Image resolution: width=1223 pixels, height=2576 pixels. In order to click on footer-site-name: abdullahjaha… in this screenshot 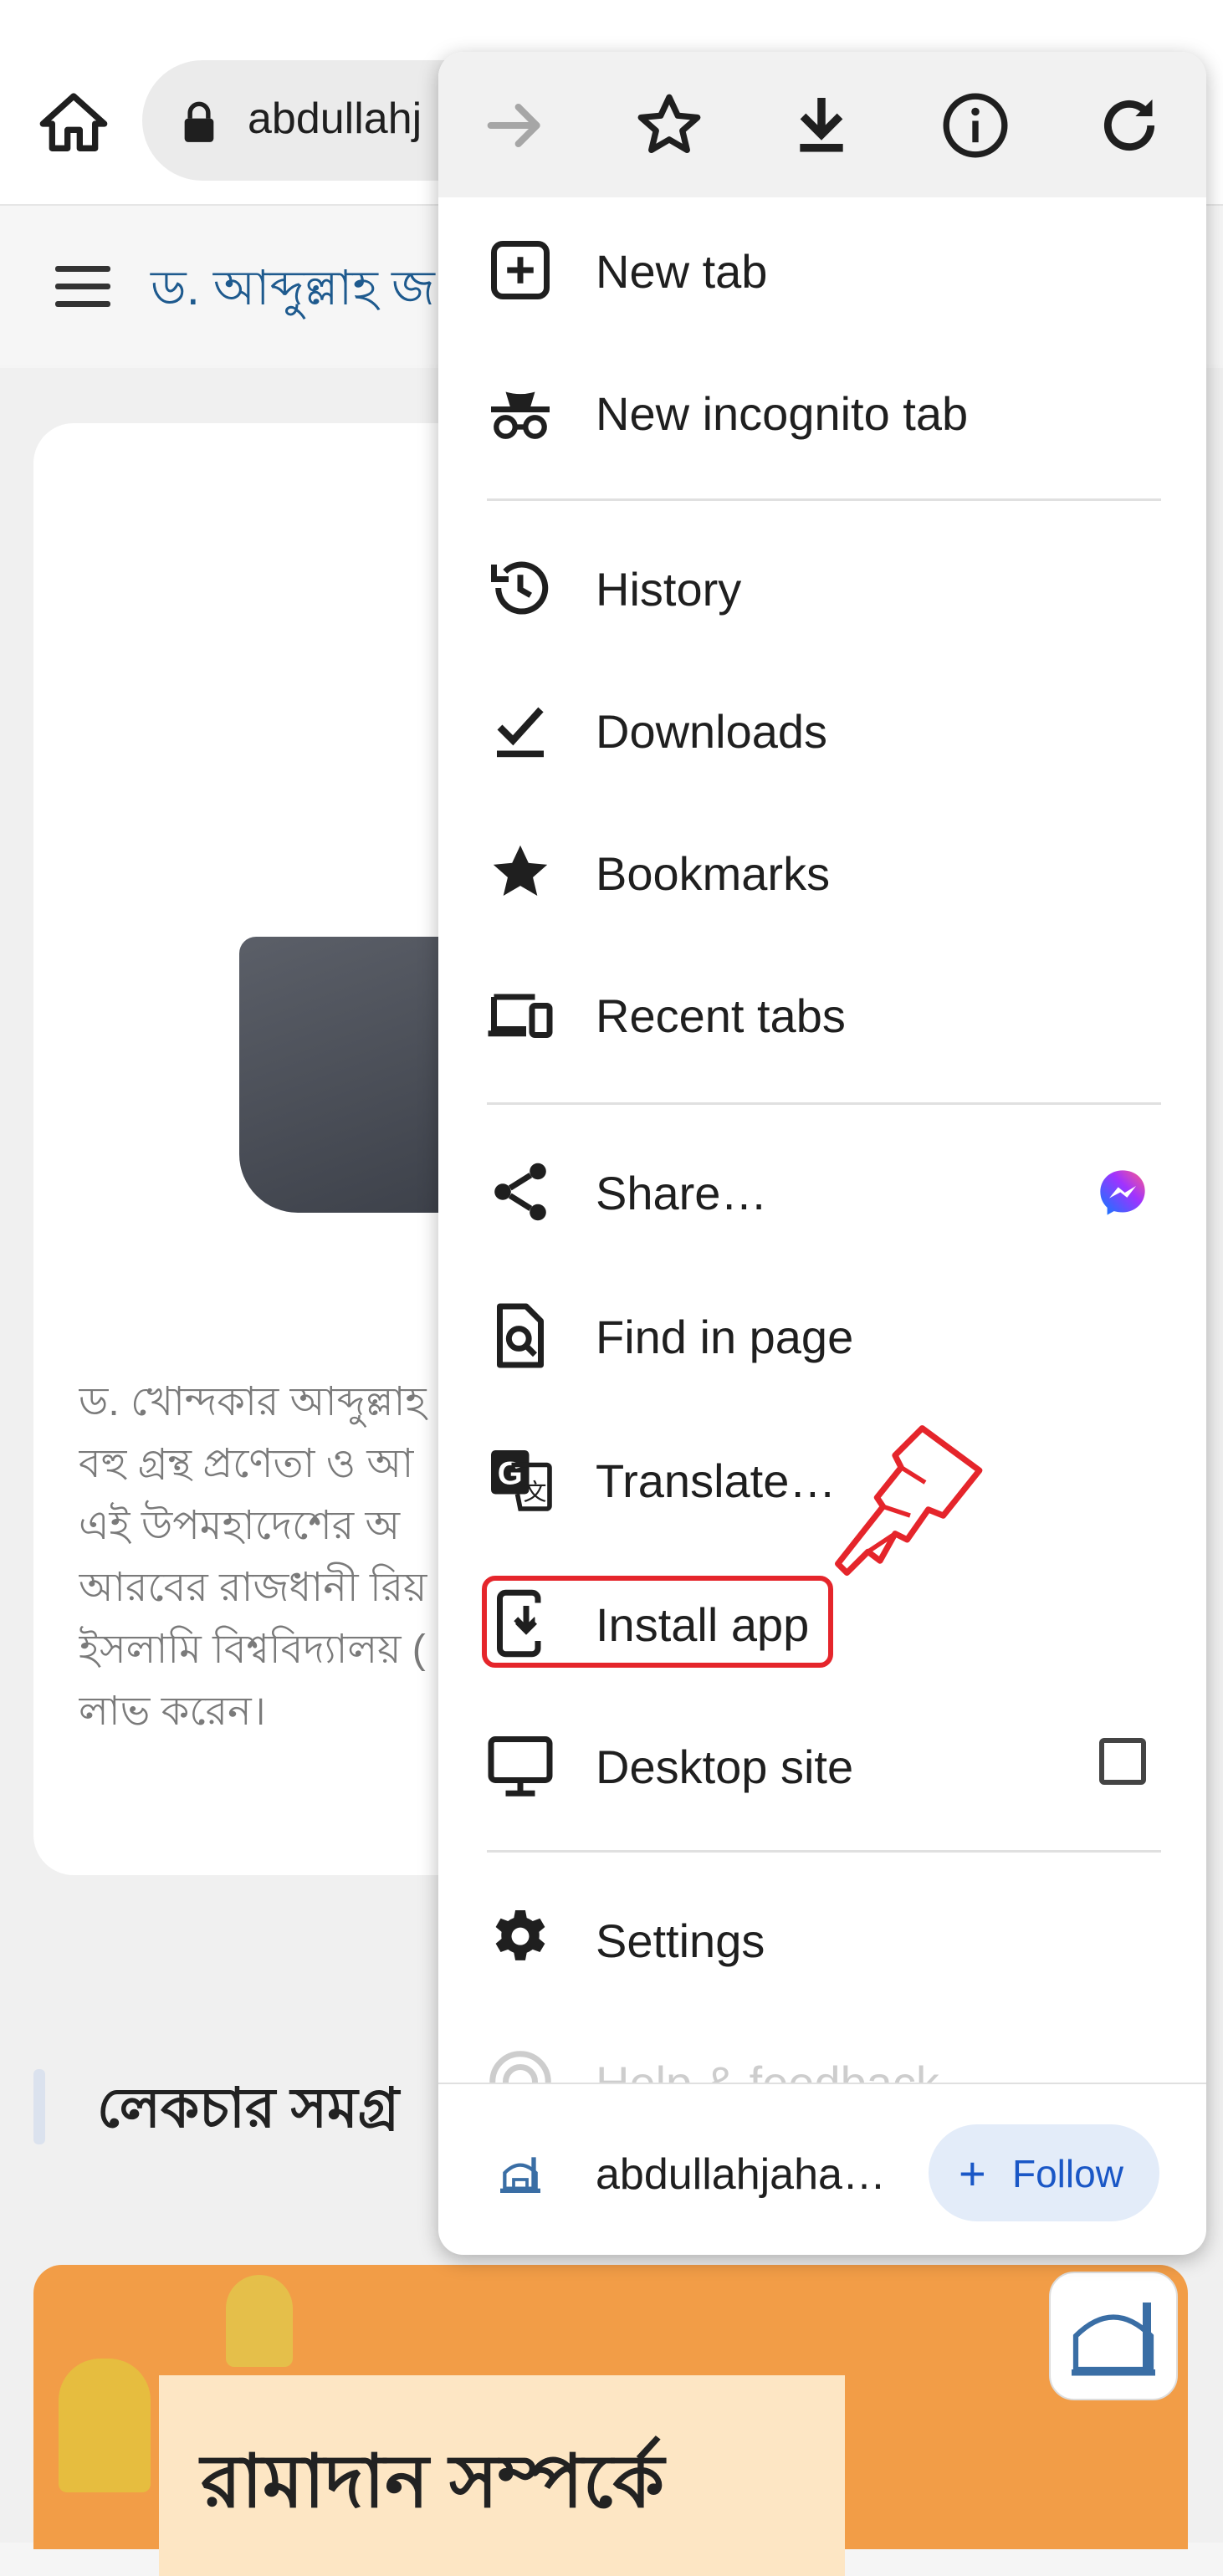, I will do `click(741, 2174)`.